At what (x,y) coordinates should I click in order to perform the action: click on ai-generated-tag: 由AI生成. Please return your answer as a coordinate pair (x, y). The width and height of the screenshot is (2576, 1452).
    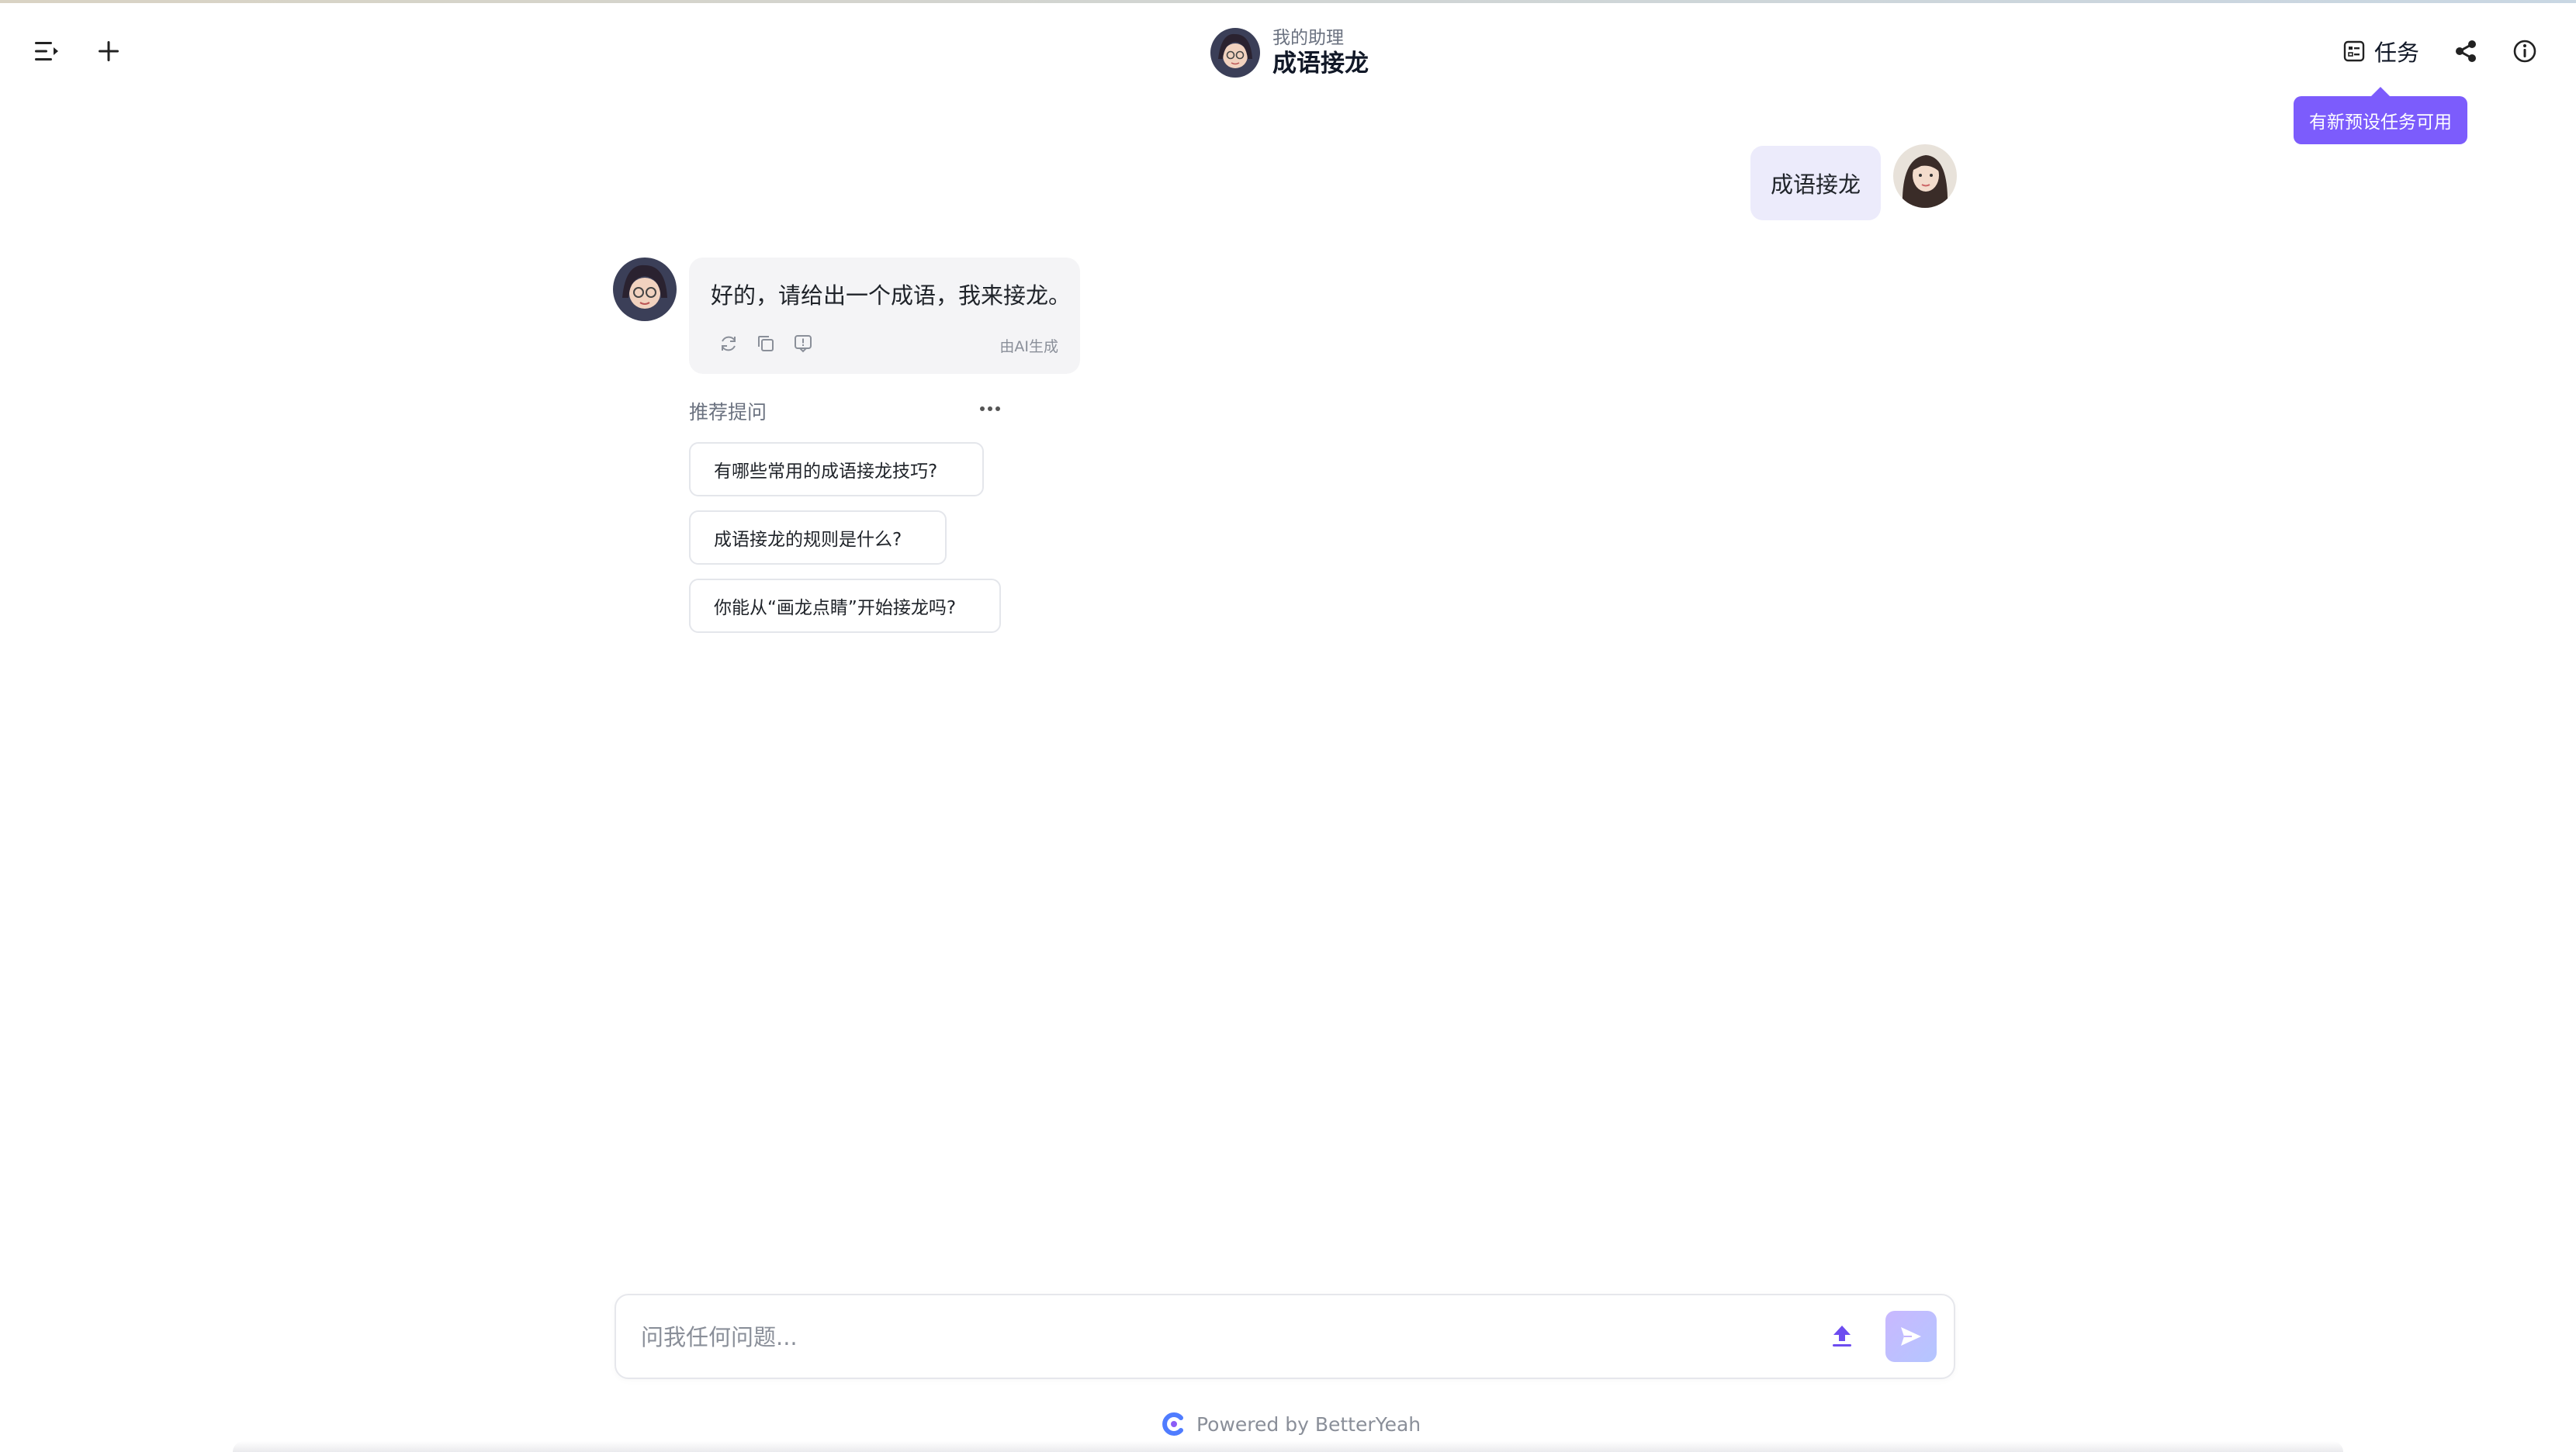
    Looking at the image, I should click on (1028, 346).